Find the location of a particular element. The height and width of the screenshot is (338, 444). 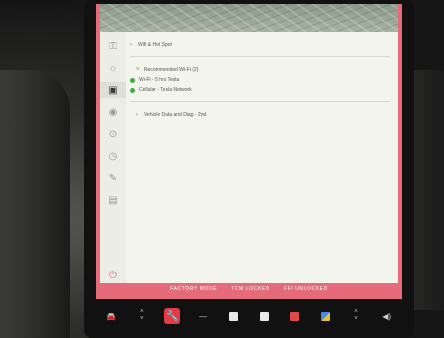

chevron-down-icon: ˅ is located at coordinates (138, 70).